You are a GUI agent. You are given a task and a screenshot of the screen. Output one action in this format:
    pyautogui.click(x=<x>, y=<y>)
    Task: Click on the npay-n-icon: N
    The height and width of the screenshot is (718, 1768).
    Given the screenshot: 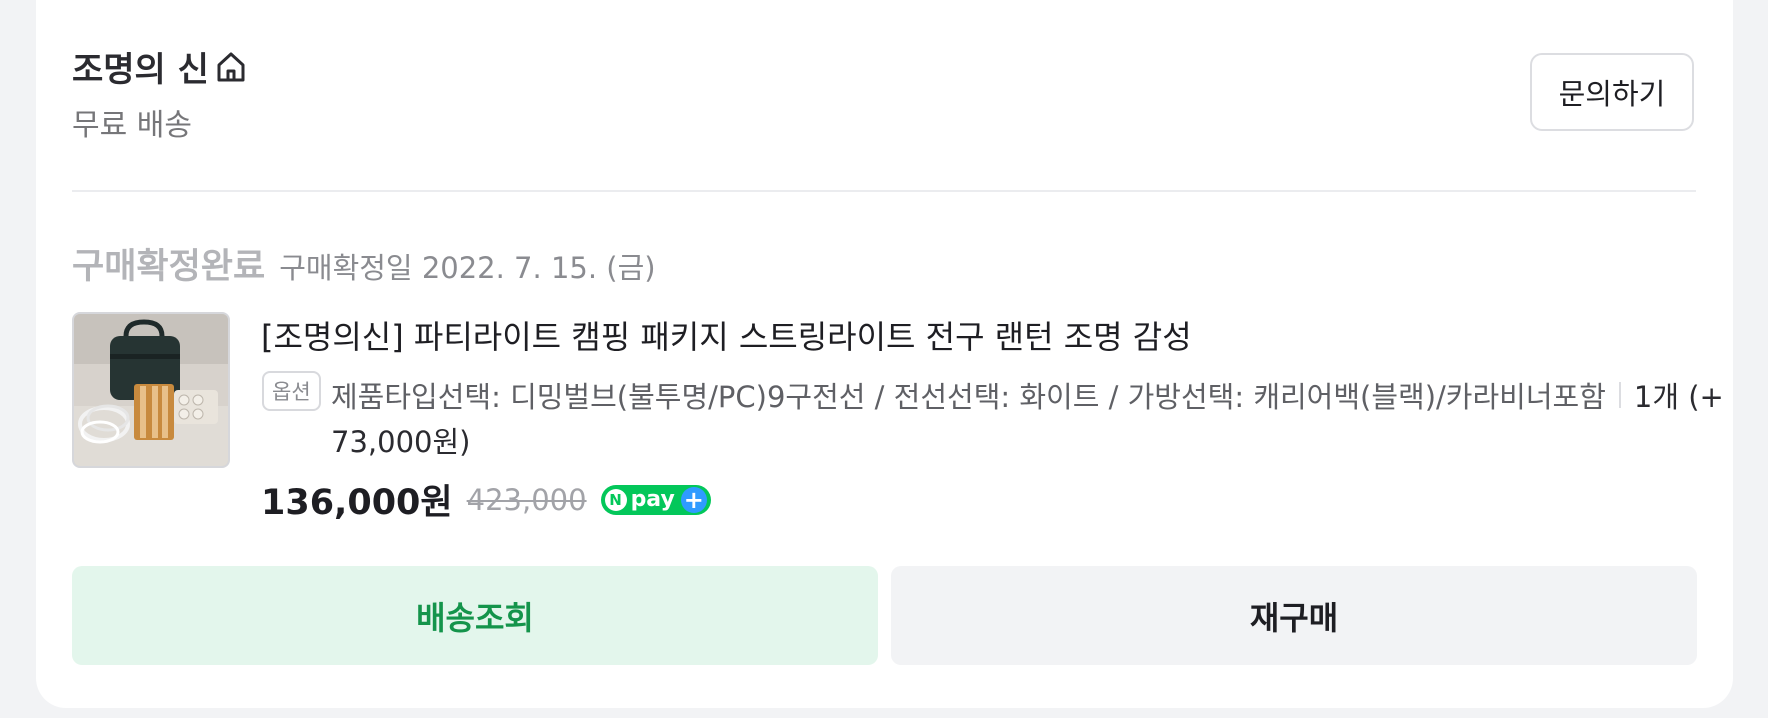 What is the action you would take?
    pyautogui.click(x=615, y=499)
    